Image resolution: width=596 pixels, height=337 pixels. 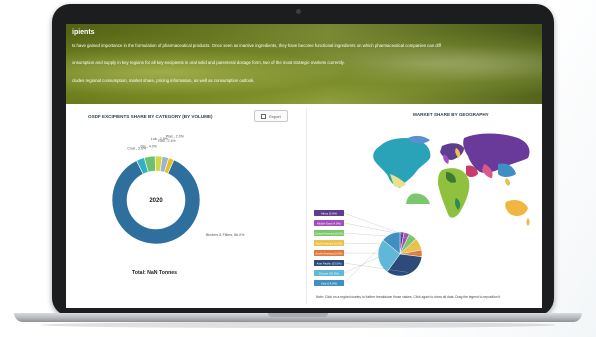 What do you see at coordinates (517, 213) in the screenshot?
I see `map-oceania` at bounding box center [517, 213].